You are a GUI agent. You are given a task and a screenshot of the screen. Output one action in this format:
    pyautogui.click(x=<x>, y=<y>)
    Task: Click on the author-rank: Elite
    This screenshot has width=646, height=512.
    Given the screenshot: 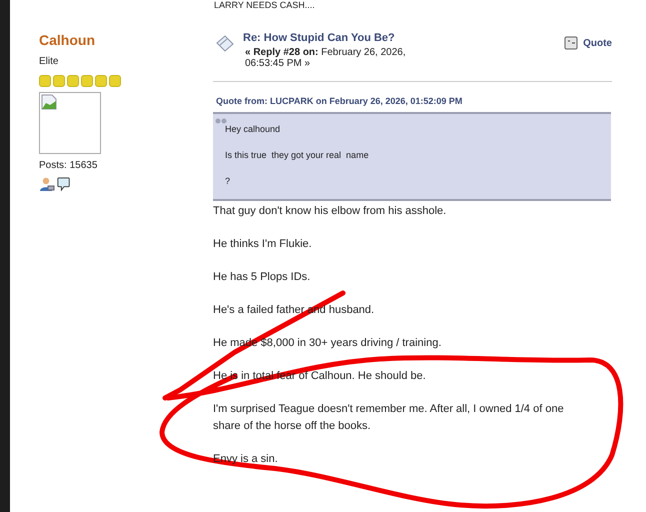 What is the action you would take?
    pyautogui.click(x=49, y=61)
    